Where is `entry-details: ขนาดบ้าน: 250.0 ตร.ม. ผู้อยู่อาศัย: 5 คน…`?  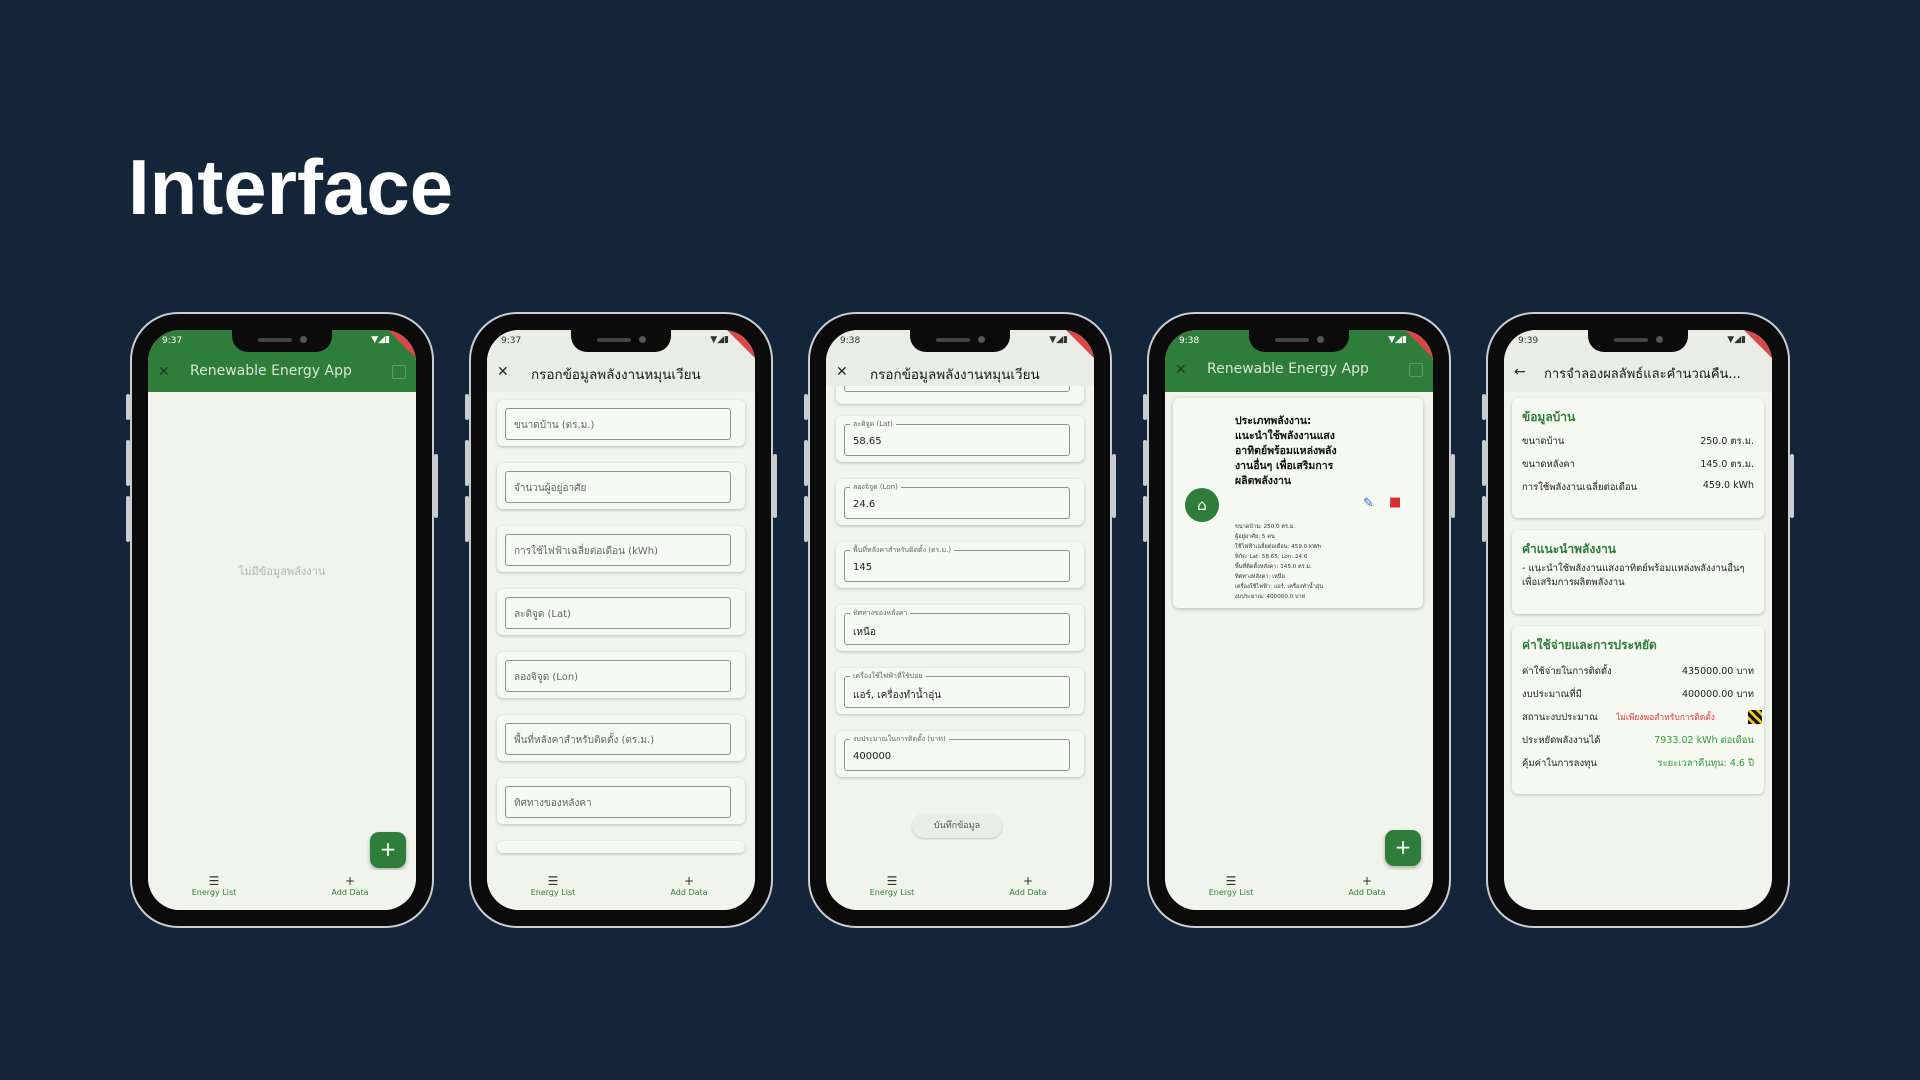
entry-details: ขนาดบ้าน: 250.0 ตร.ม. ผู้อยู่อาศัย: 5 คน… is located at coordinates (1279, 562).